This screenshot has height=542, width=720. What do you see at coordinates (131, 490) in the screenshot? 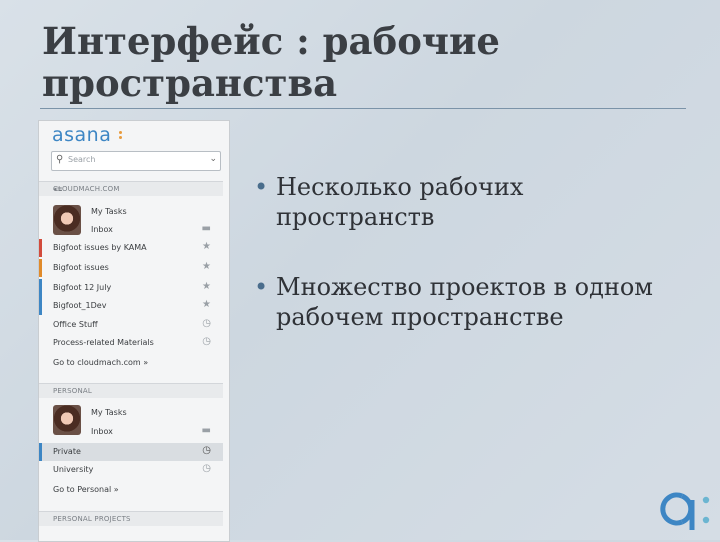
I see `go-to-workspace-link: Go to Personal »` at bounding box center [131, 490].